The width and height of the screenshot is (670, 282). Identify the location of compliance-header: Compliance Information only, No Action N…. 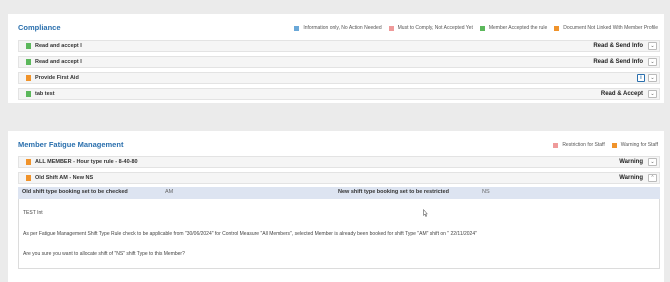
(336, 27).